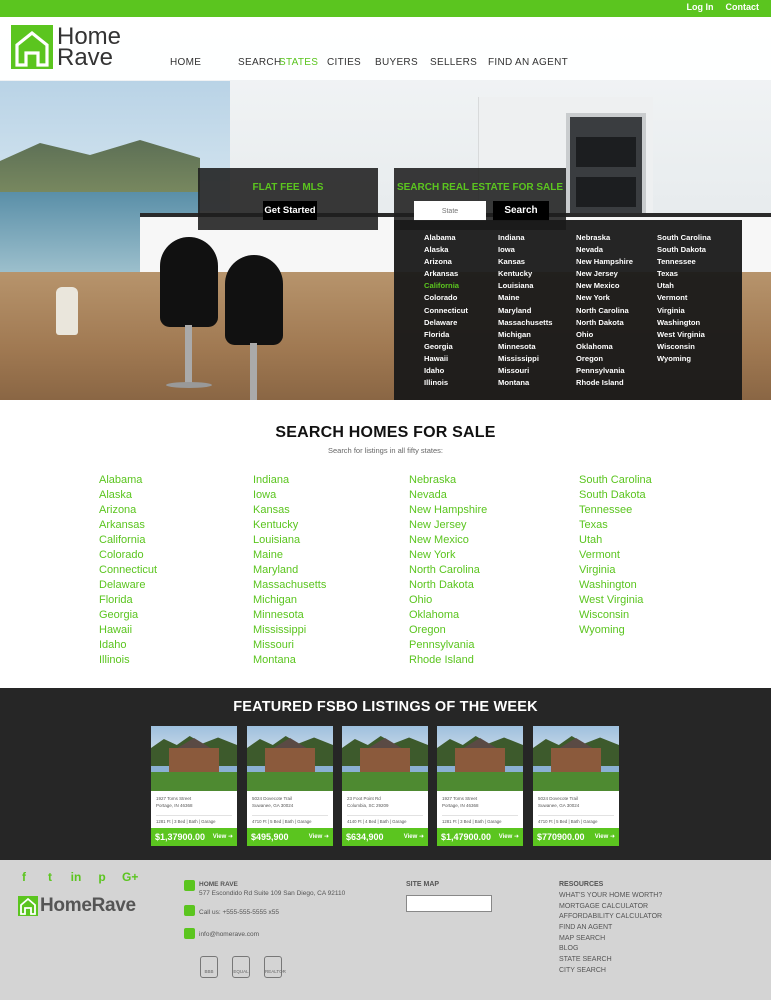 The image size is (771, 1000). I want to click on linkedin-icon: in, so click(76, 877).